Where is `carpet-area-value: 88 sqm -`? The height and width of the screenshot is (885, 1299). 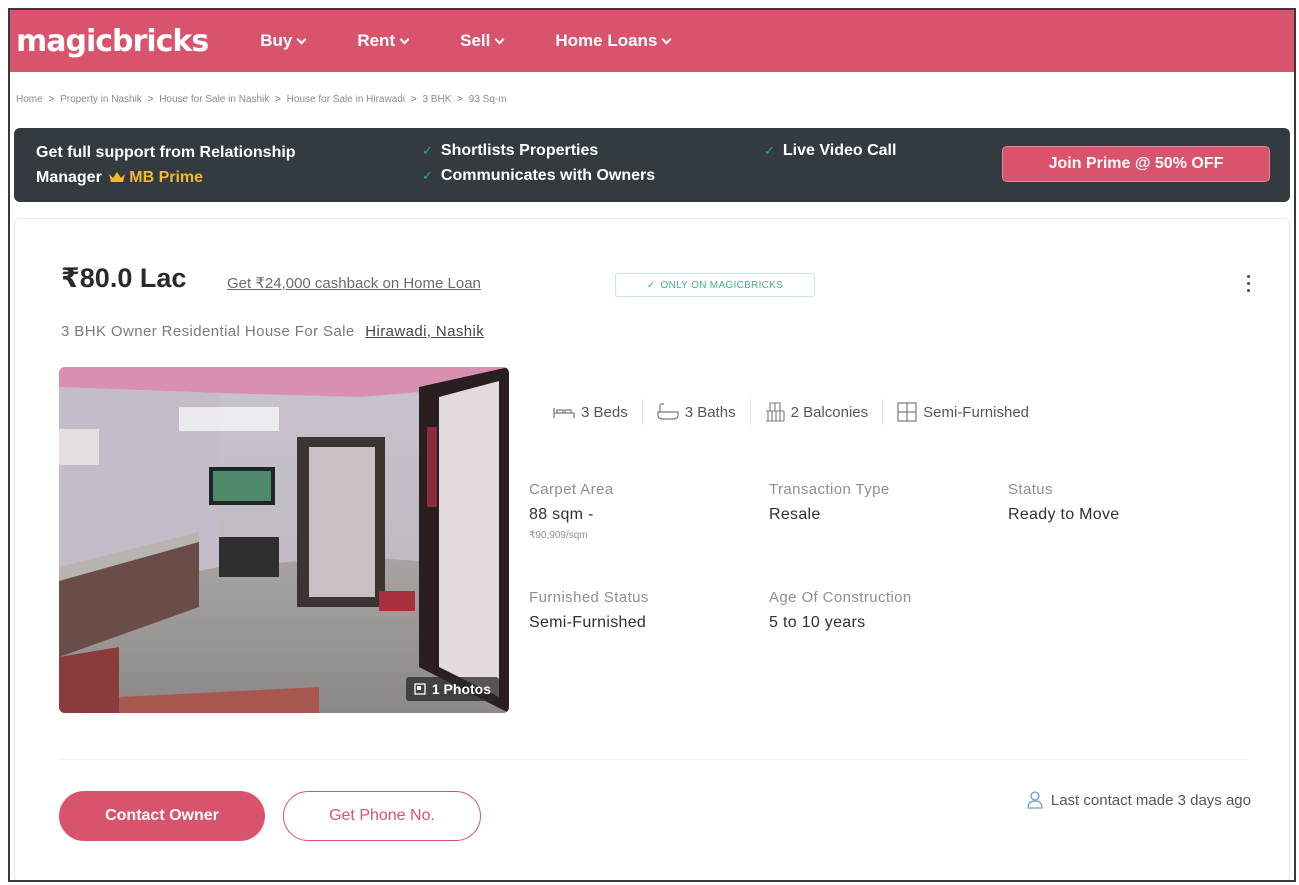
carpet-area-value: 88 sqm - is located at coordinates (561, 514).